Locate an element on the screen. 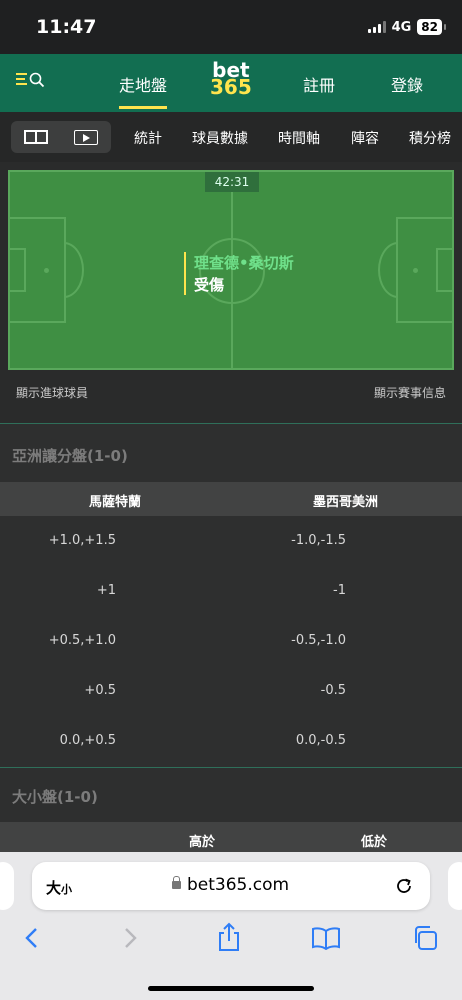 The width and height of the screenshot is (462, 1000). register-link: 註冊 is located at coordinates (319, 84).